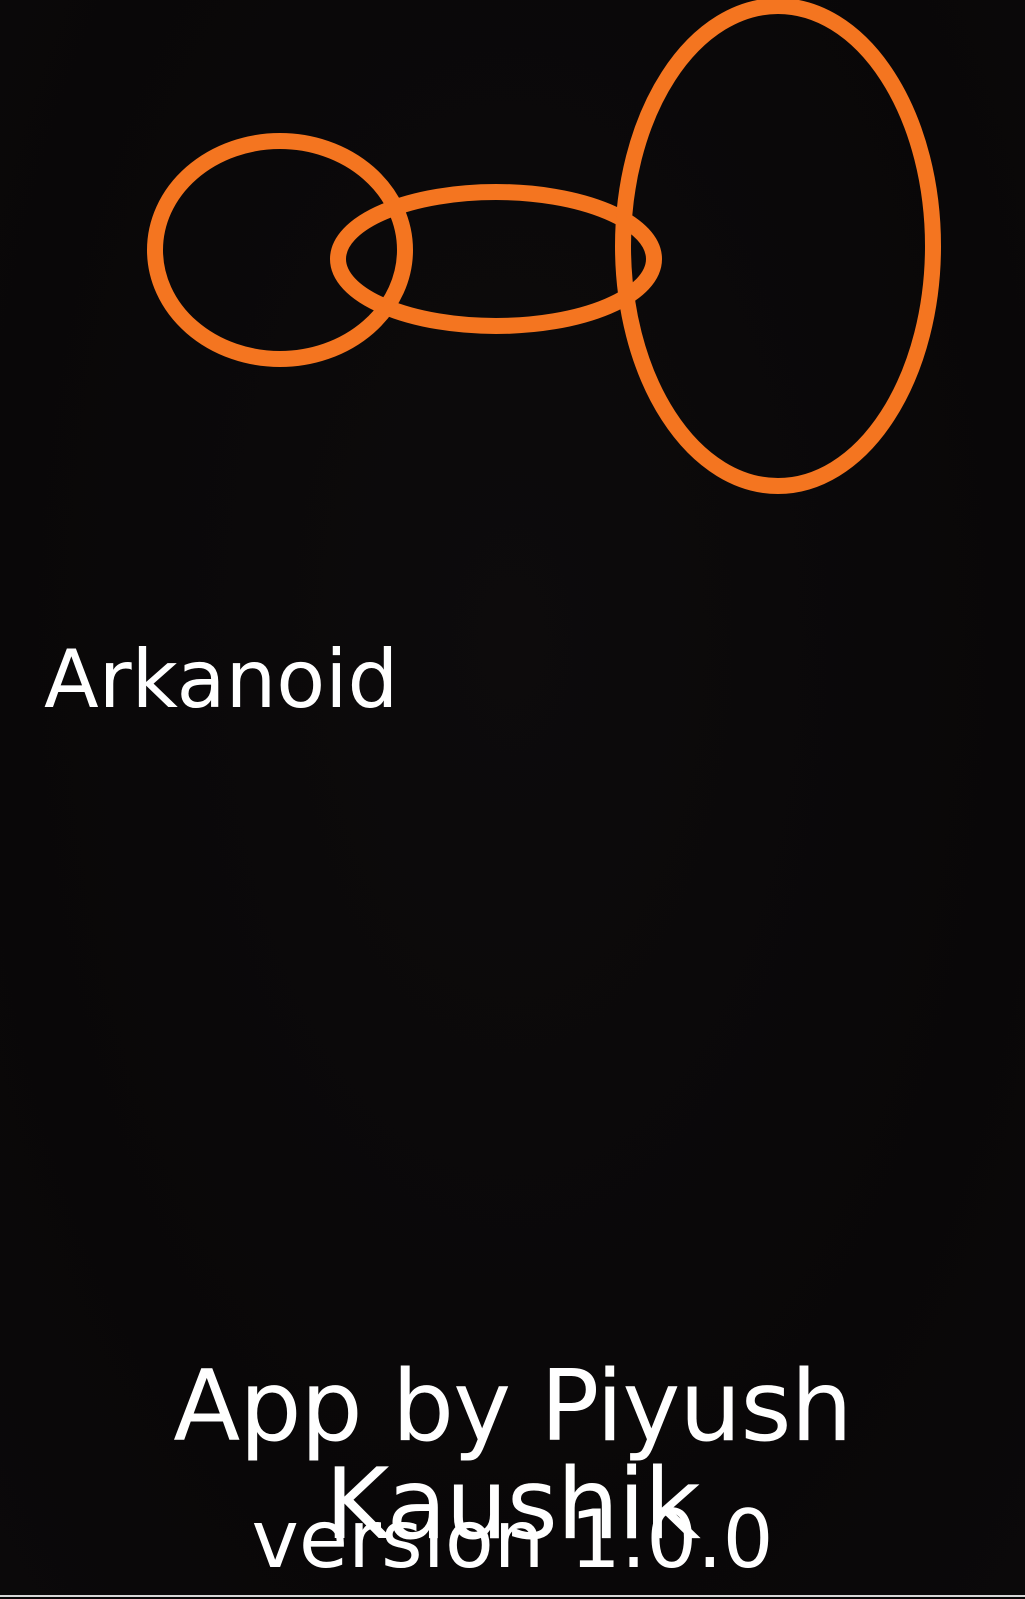 The height and width of the screenshot is (1599, 1025). I want to click on right-ring, so click(778, 247).